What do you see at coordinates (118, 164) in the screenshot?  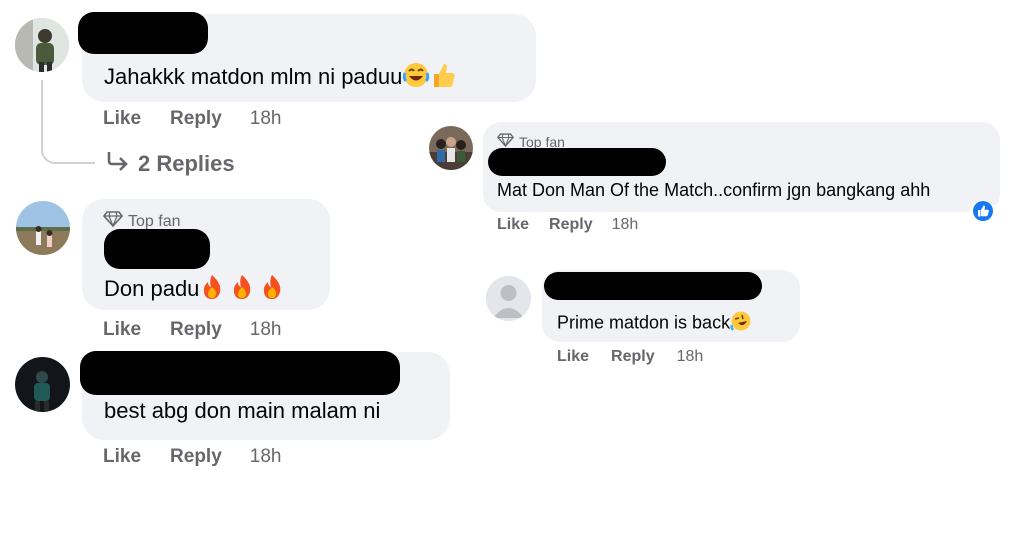 I see `reply-arrow-icon` at bounding box center [118, 164].